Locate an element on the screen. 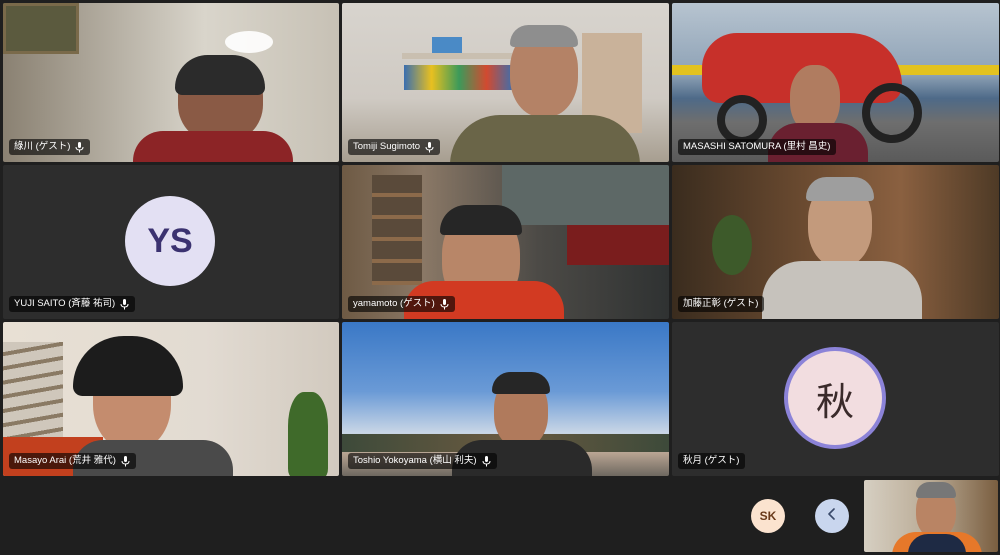  participant-name-tag: YUJI SAITO (斉藤 祐司) is located at coordinates (72, 304).